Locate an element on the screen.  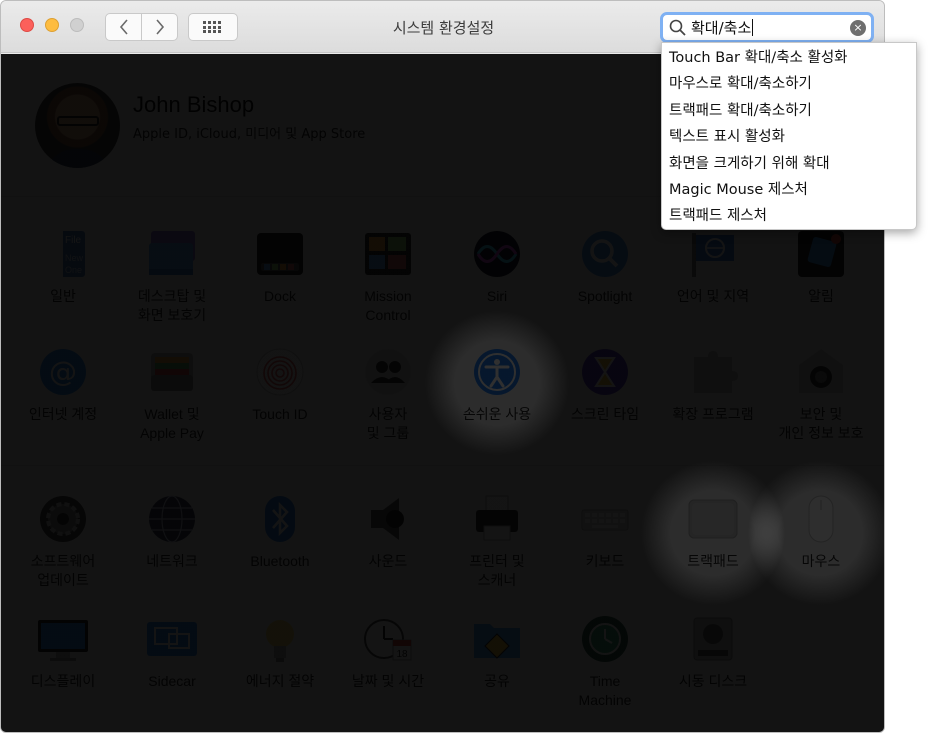
pane-spotlight: Spotlight is located at coordinates (605, 267).